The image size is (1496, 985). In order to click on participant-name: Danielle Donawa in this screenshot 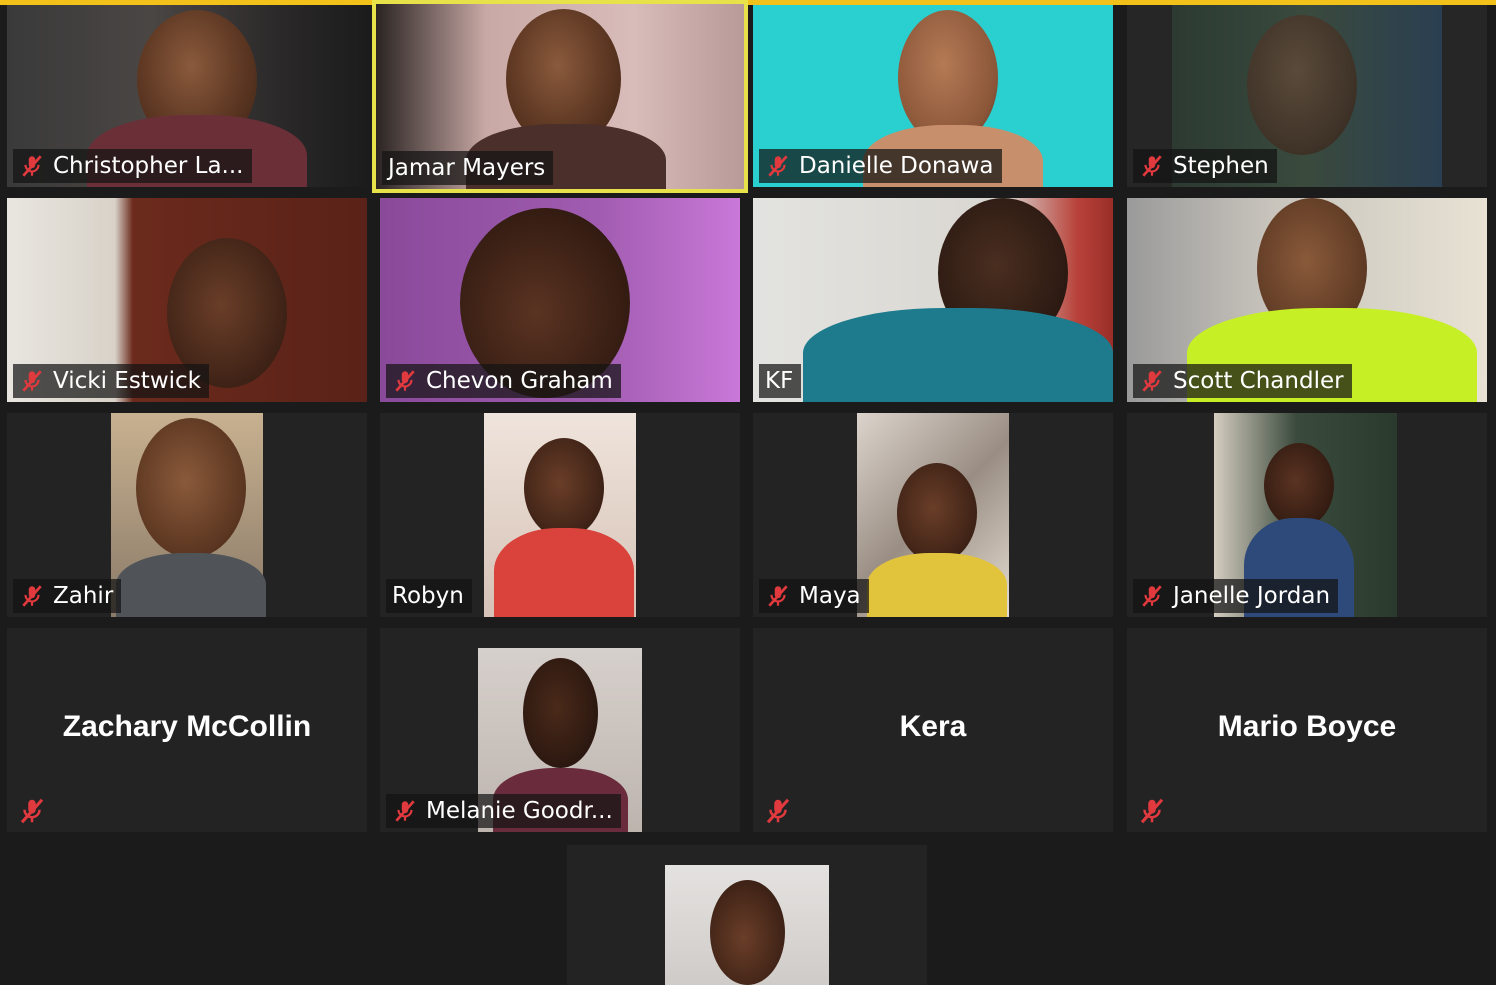, I will do `click(896, 166)`.